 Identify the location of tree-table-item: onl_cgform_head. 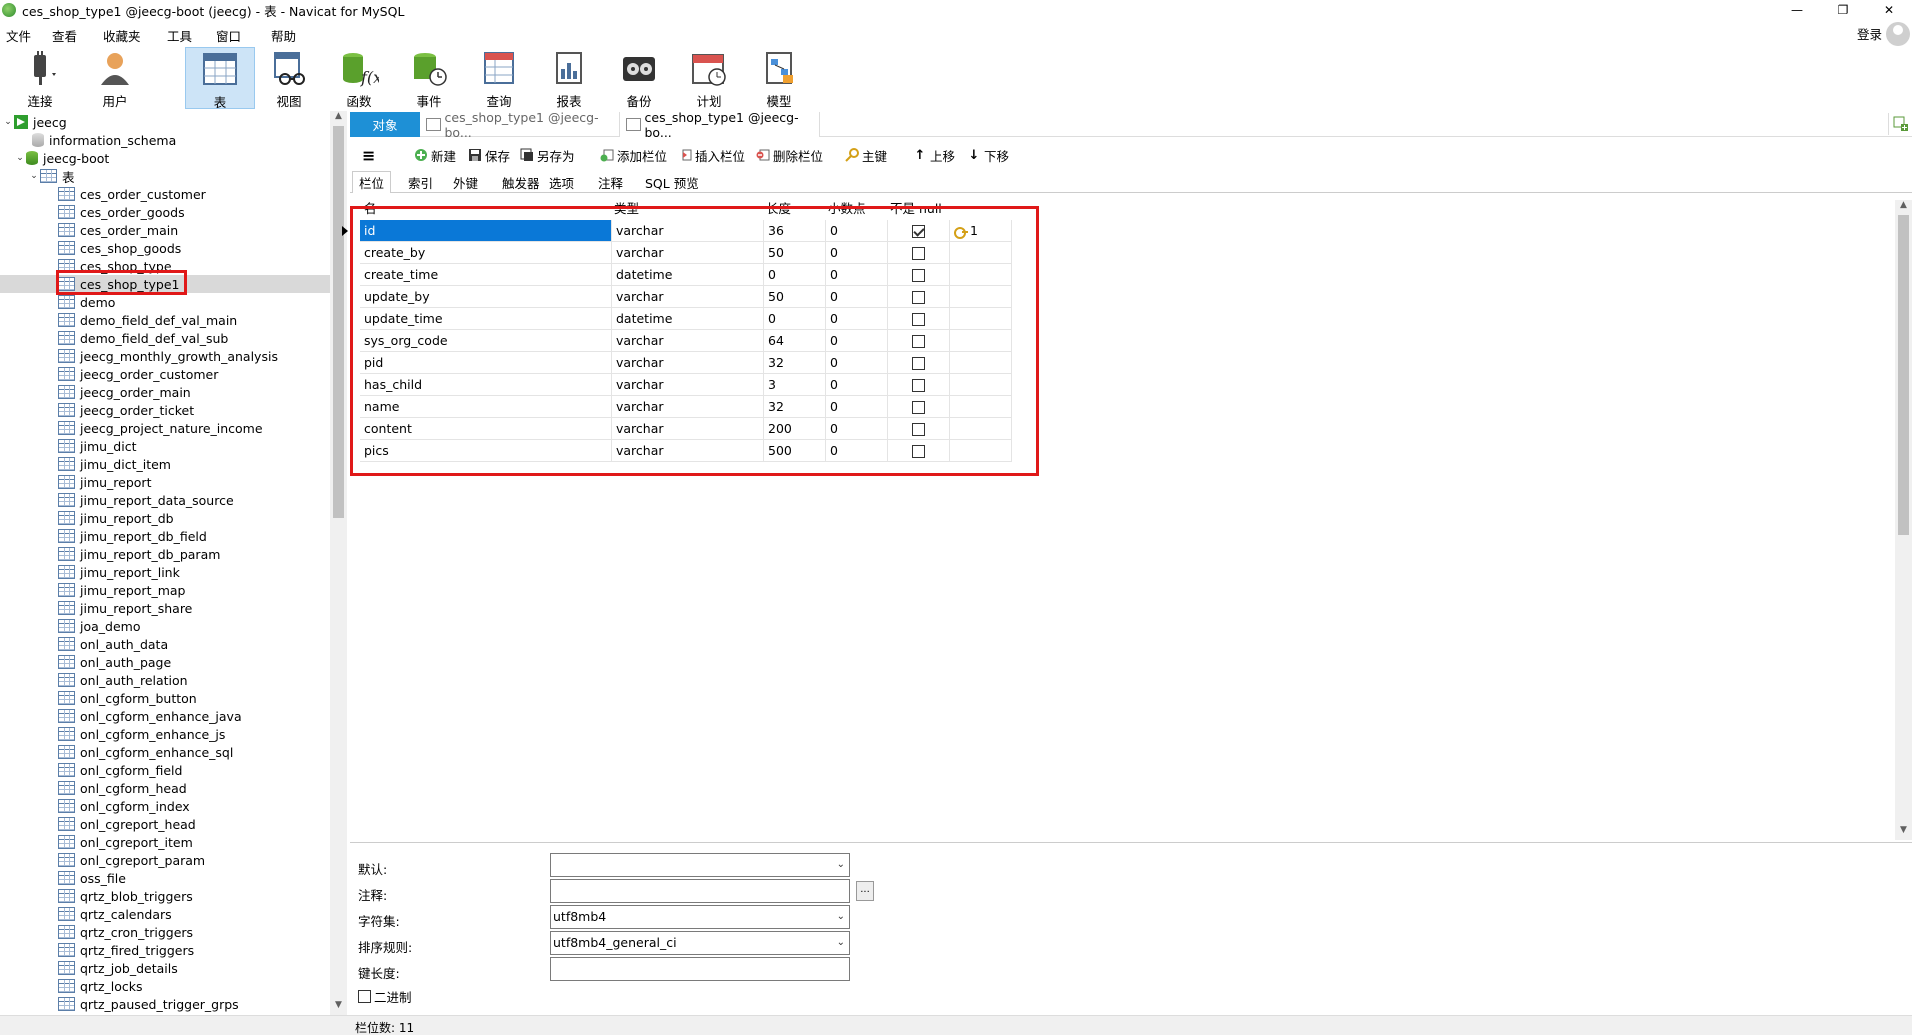
(165, 788).